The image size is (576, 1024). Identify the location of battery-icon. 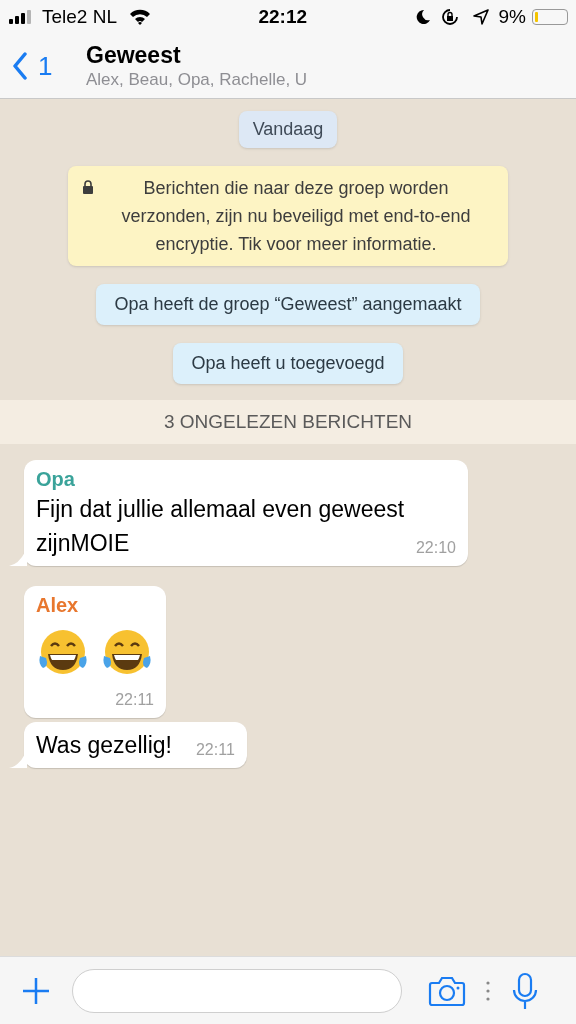
(550, 17).